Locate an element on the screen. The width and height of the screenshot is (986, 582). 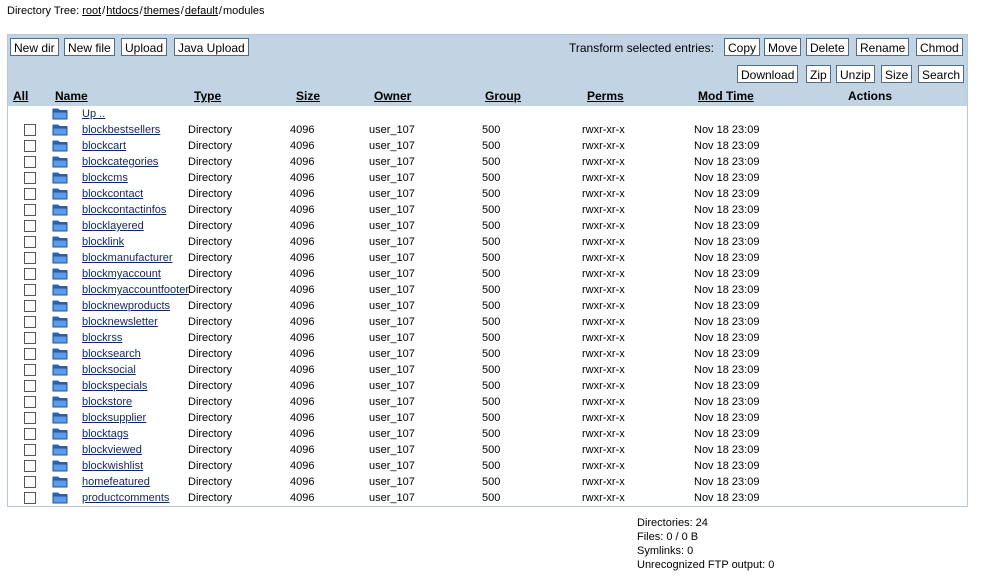
entry-name-link: blockcontact is located at coordinates (112, 194).